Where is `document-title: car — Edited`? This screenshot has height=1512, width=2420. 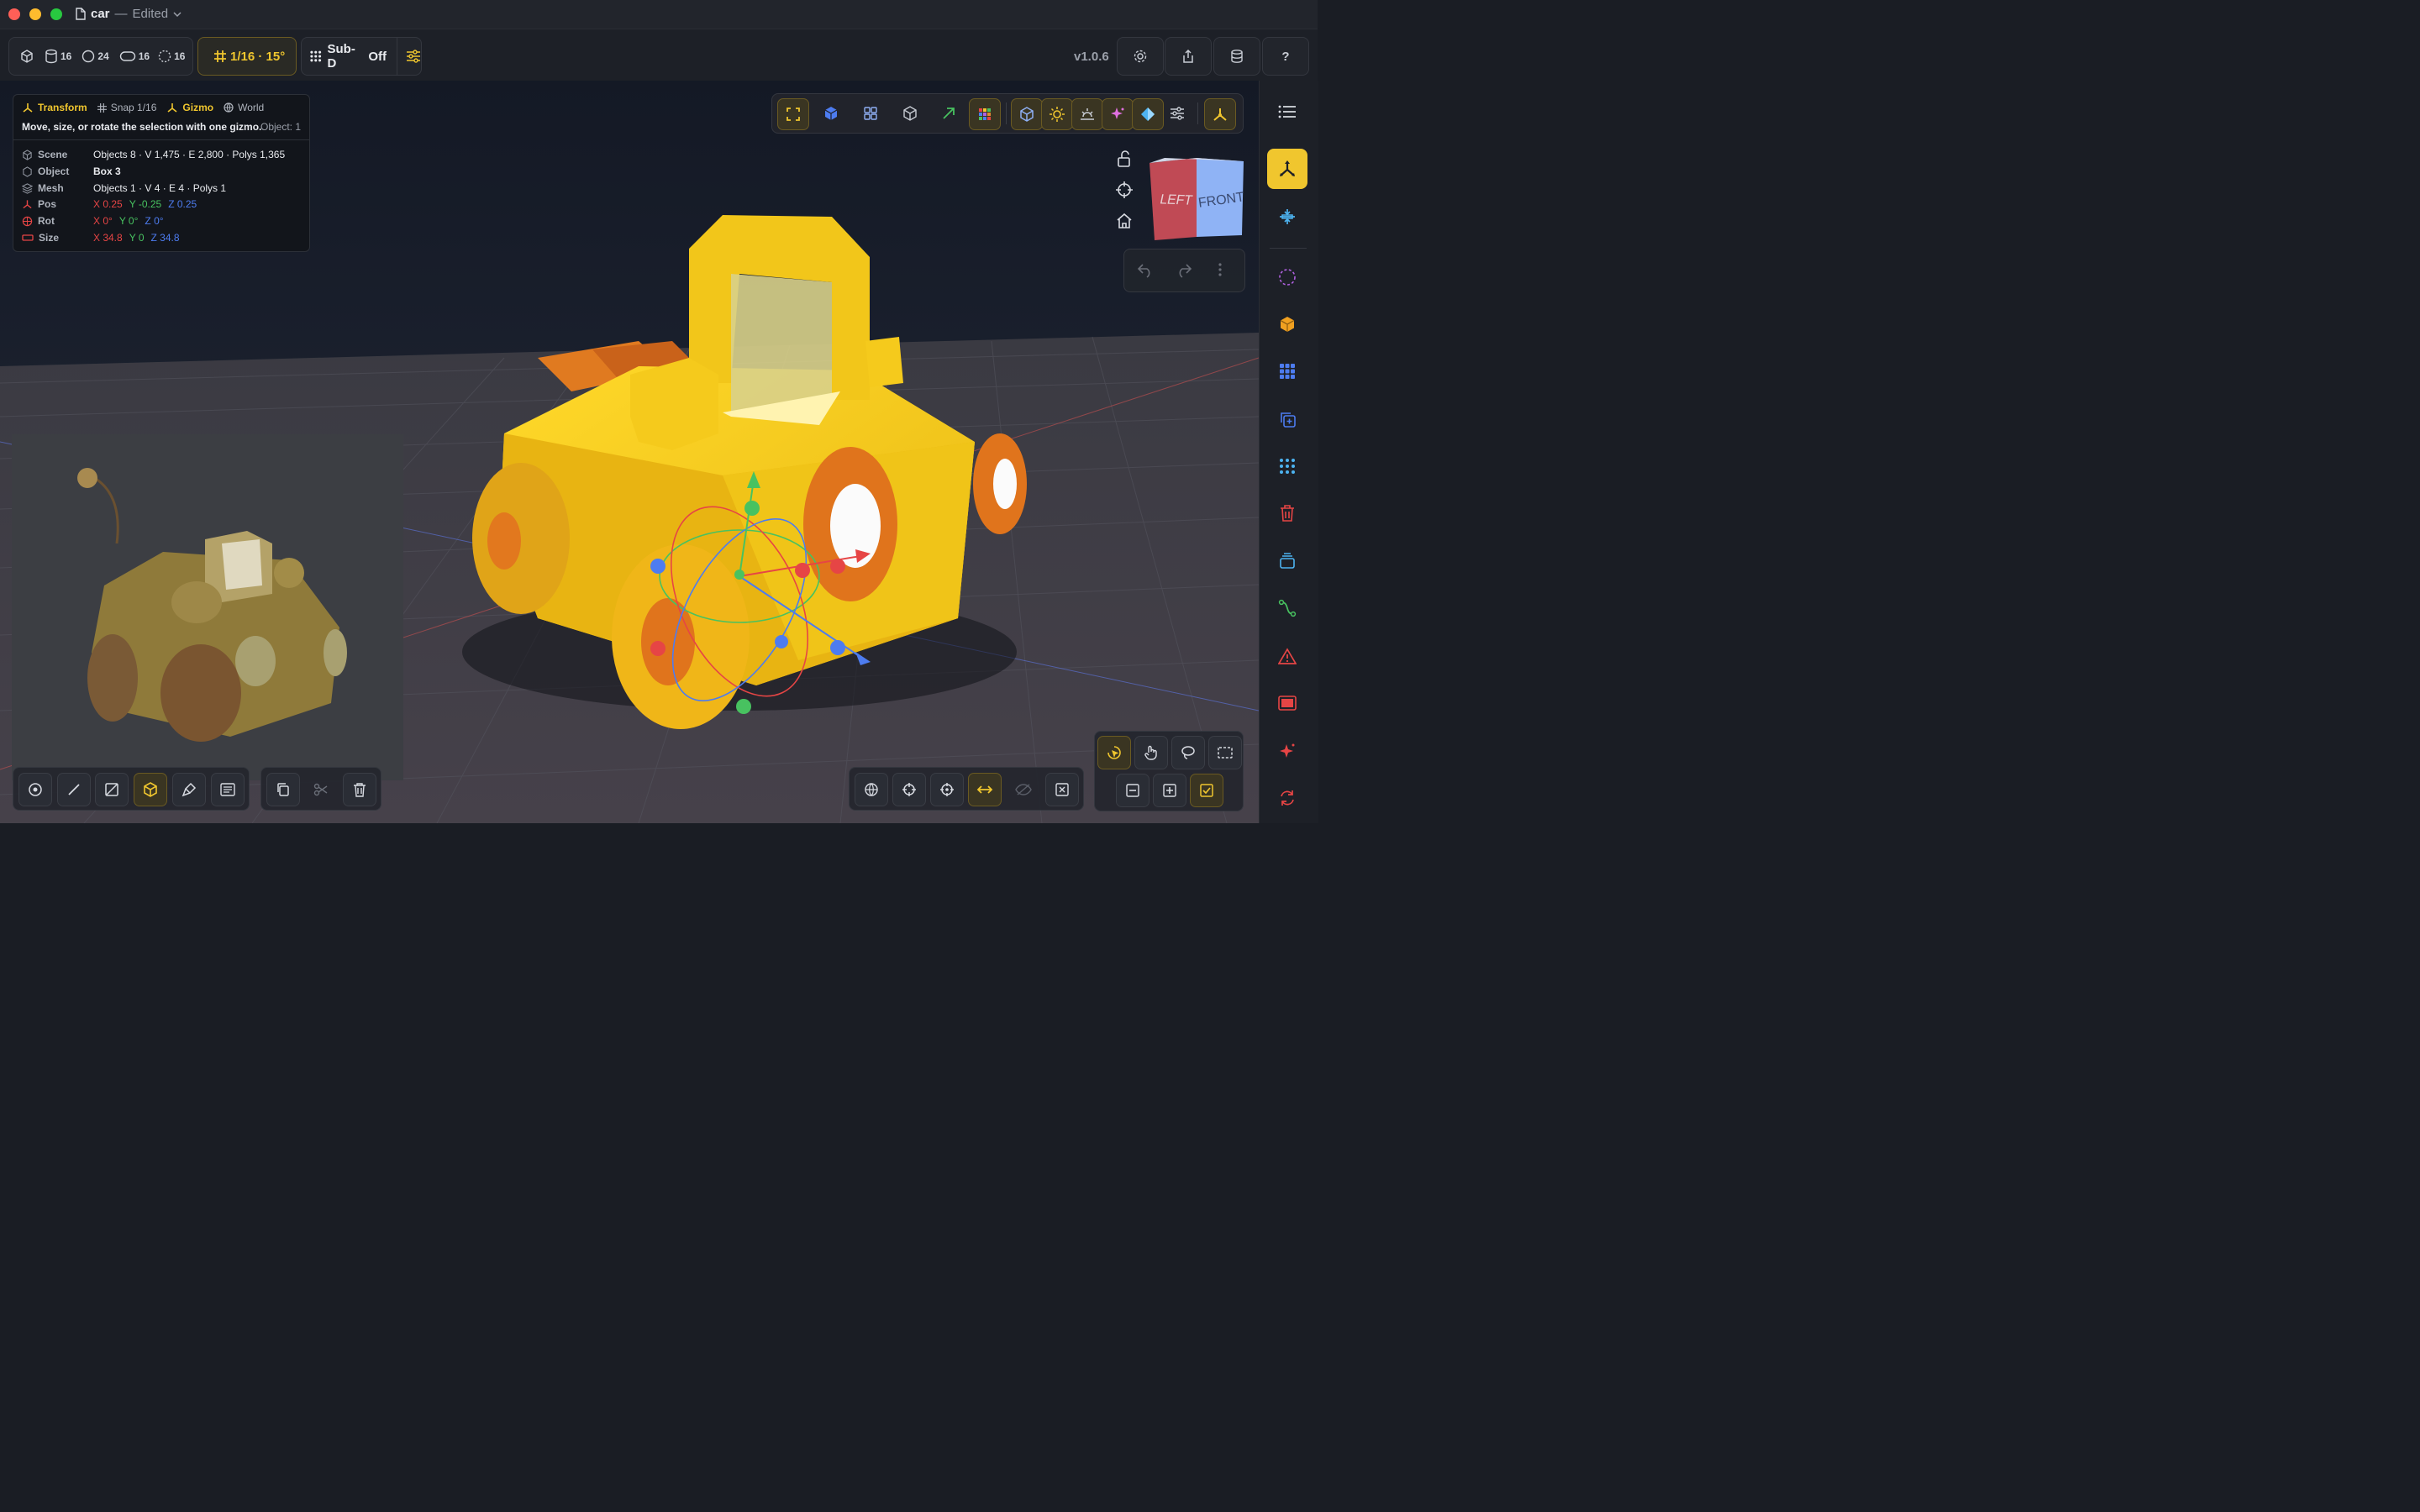
document-title: car — Edited is located at coordinates (129, 14).